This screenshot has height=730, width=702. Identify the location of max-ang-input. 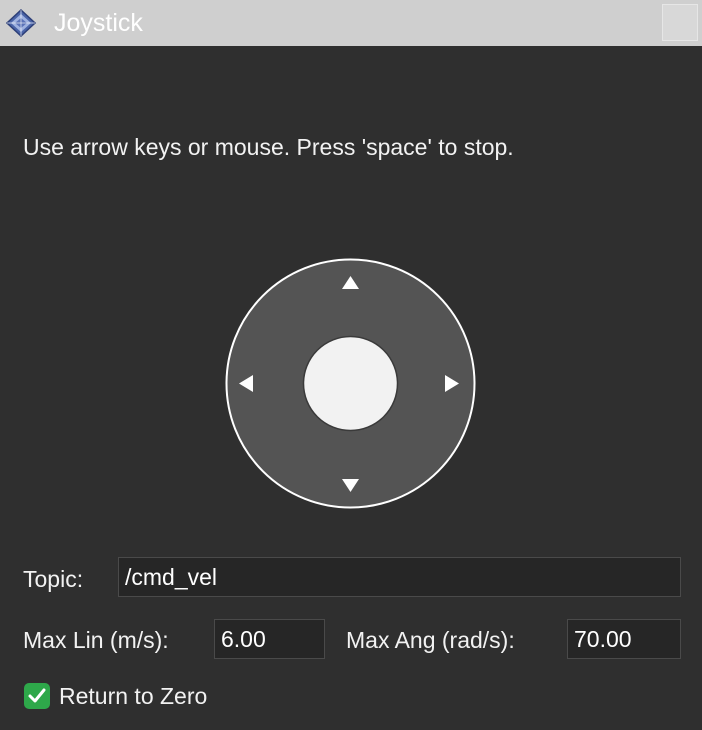
(624, 639).